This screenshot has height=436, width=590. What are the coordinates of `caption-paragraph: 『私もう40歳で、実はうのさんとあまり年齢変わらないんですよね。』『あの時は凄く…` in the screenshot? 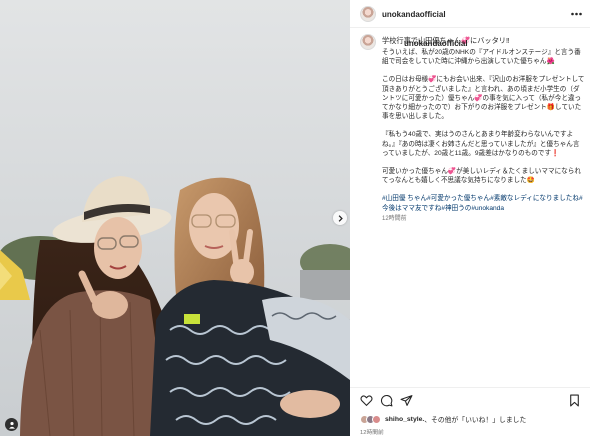 It's located at (481, 144).